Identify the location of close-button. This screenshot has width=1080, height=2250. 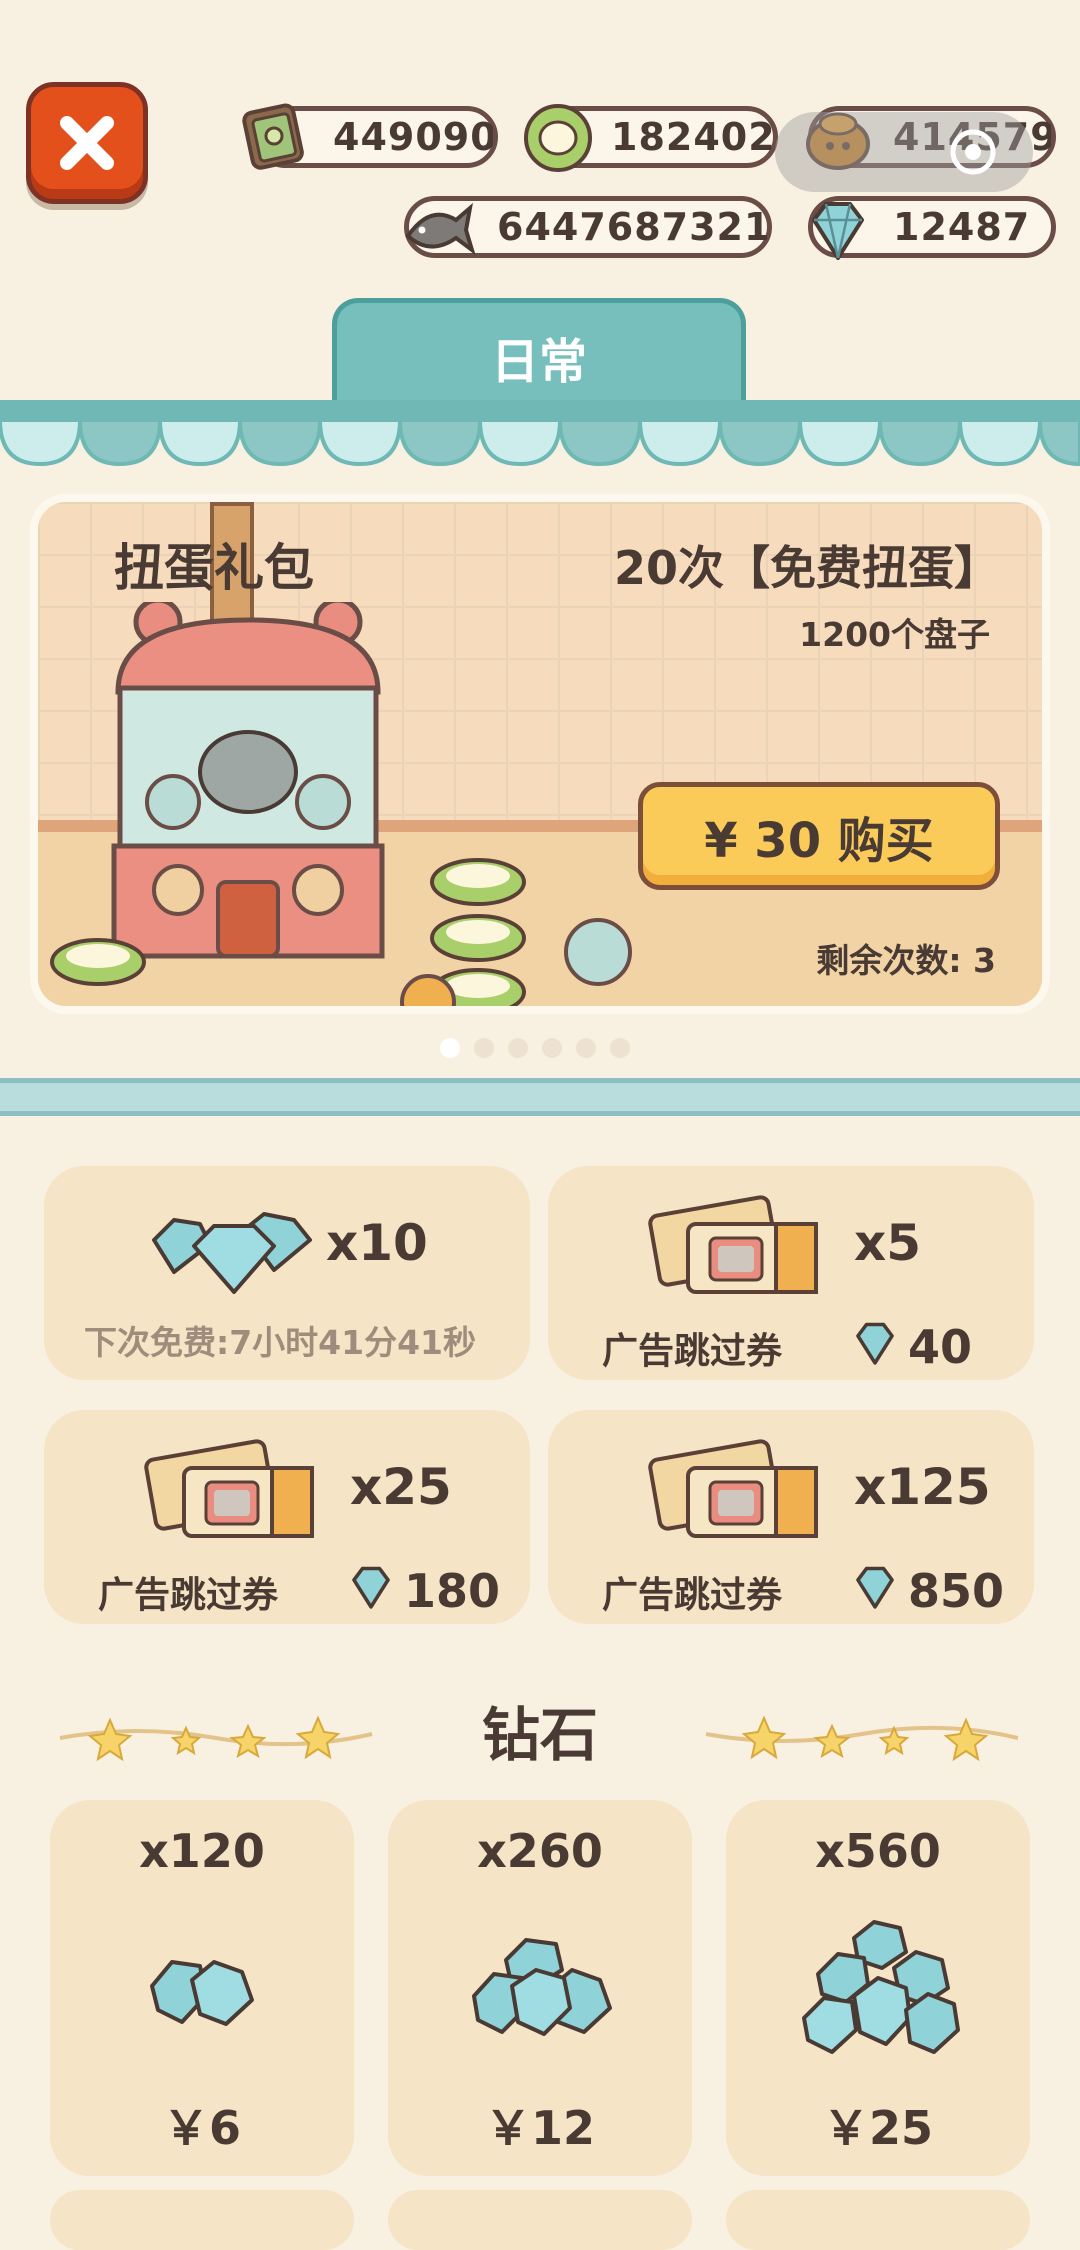
(87, 143).